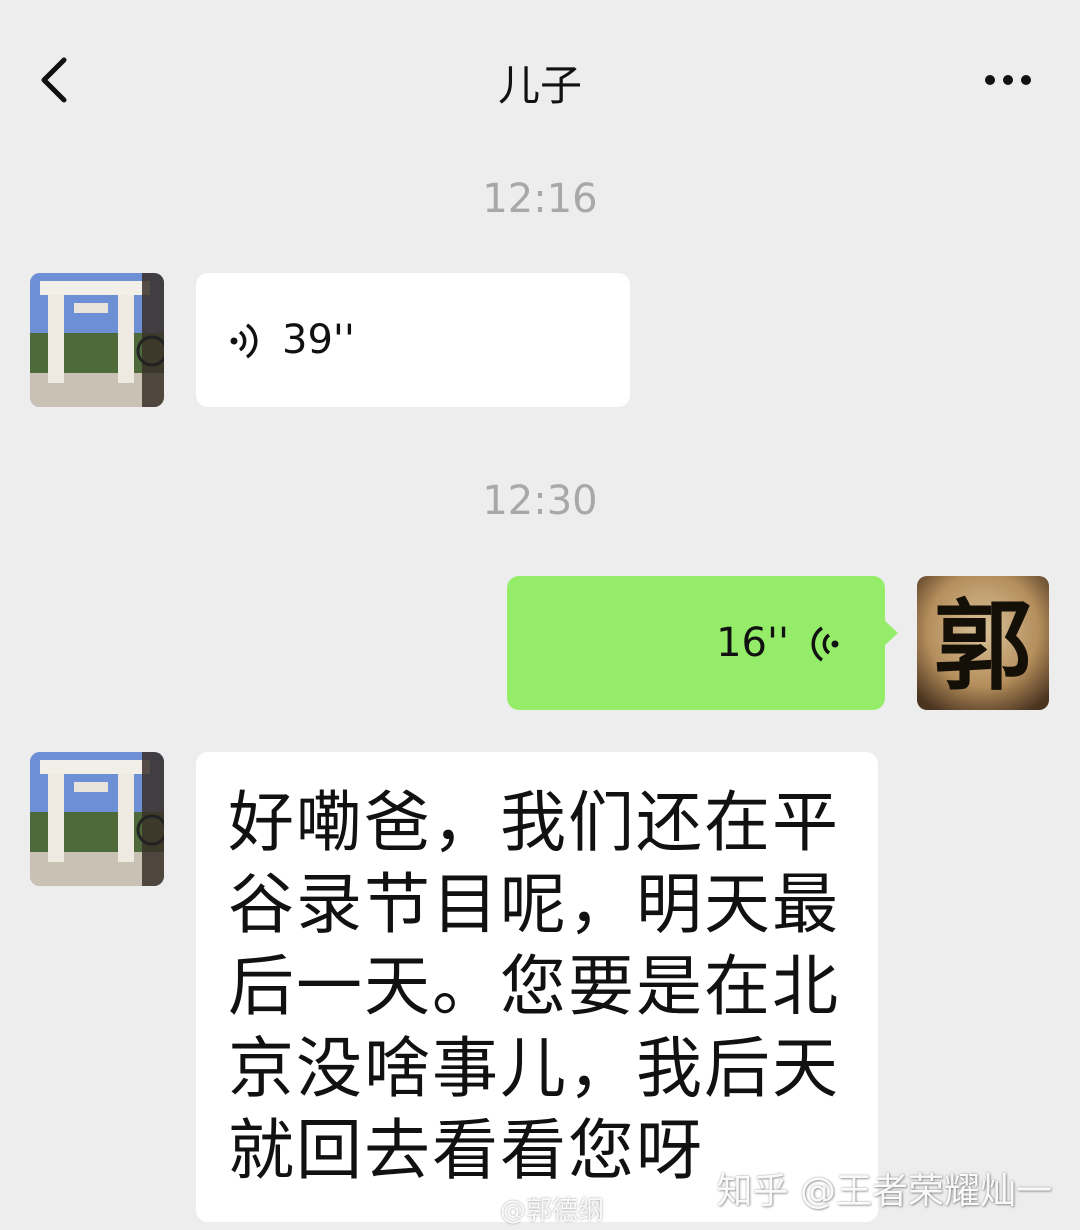 The width and height of the screenshot is (1080, 1230). What do you see at coordinates (884, 1191) in the screenshot?
I see `zhihu-watermark: 知乎 @王者荣耀灿一` at bounding box center [884, 1191].